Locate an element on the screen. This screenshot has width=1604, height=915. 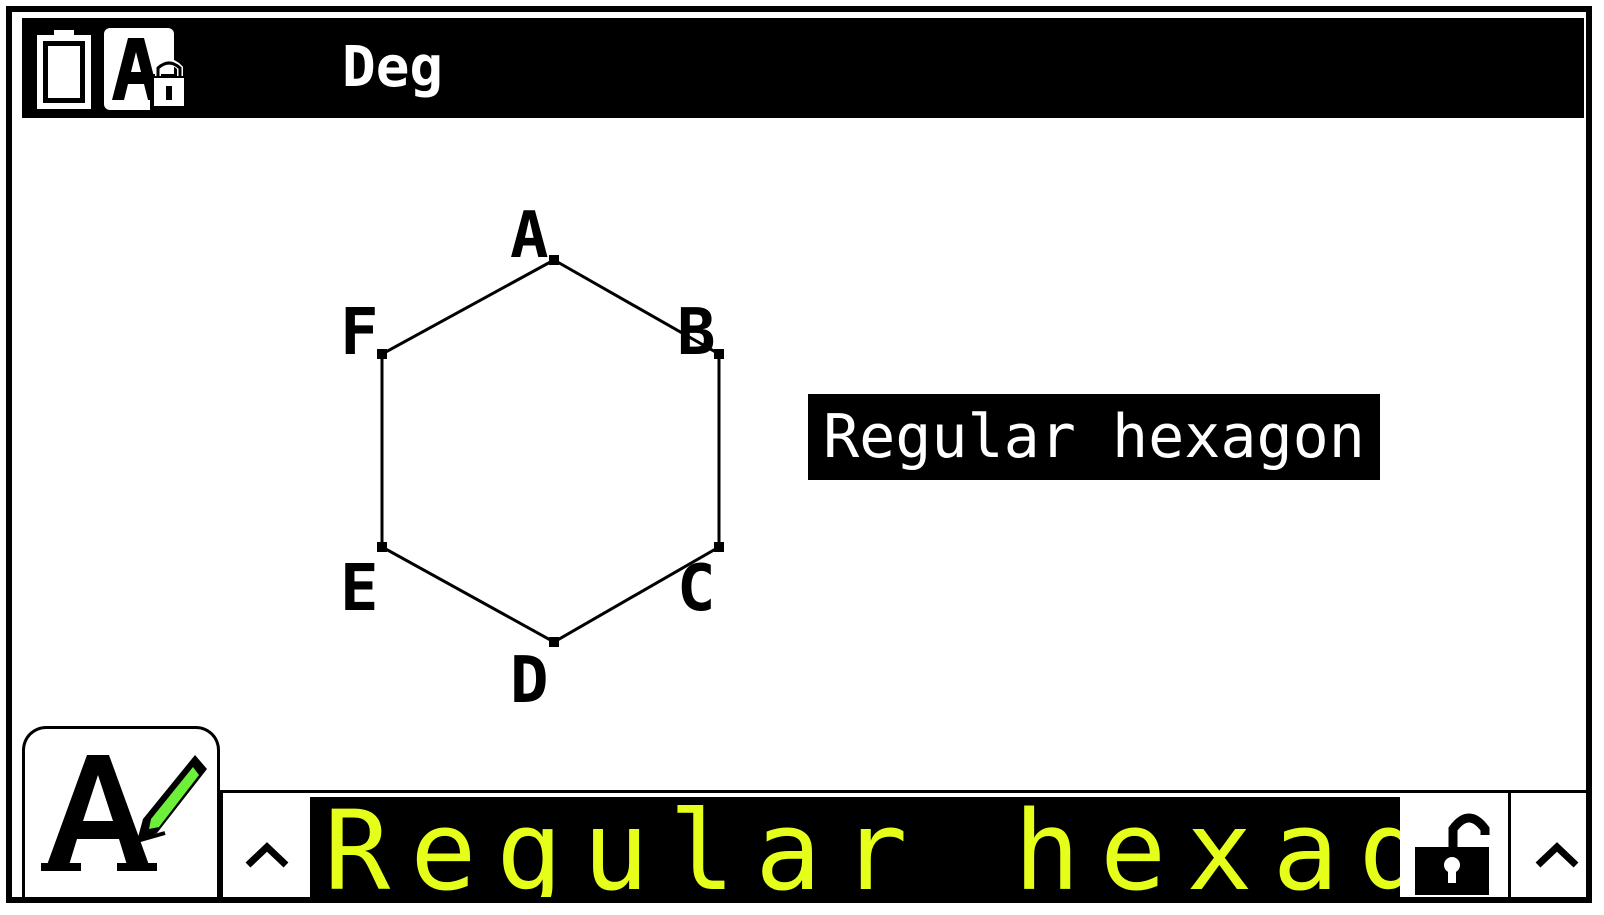
text-label: Regular hexagon is located at coordinates (1094, 437).